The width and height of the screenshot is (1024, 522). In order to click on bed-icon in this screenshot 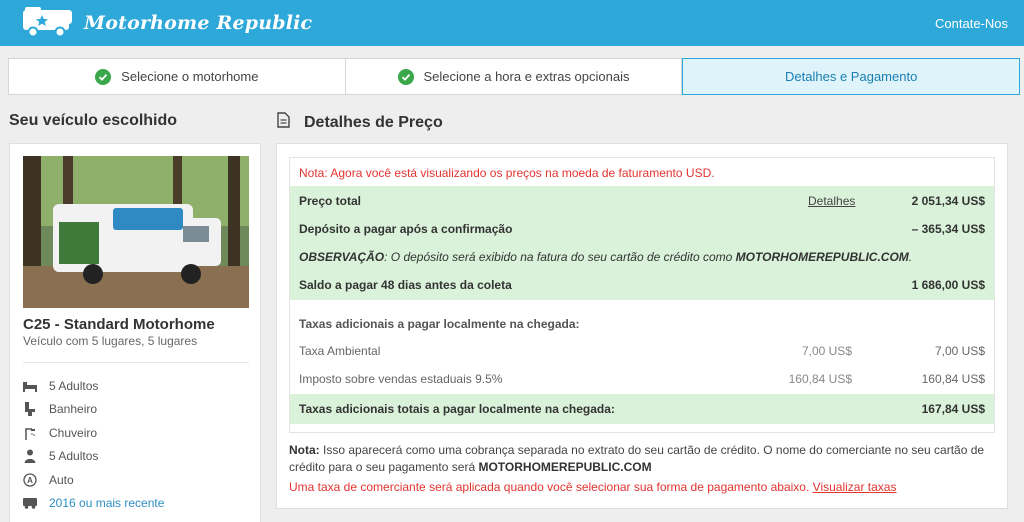, I will do `click(30, 386)`.